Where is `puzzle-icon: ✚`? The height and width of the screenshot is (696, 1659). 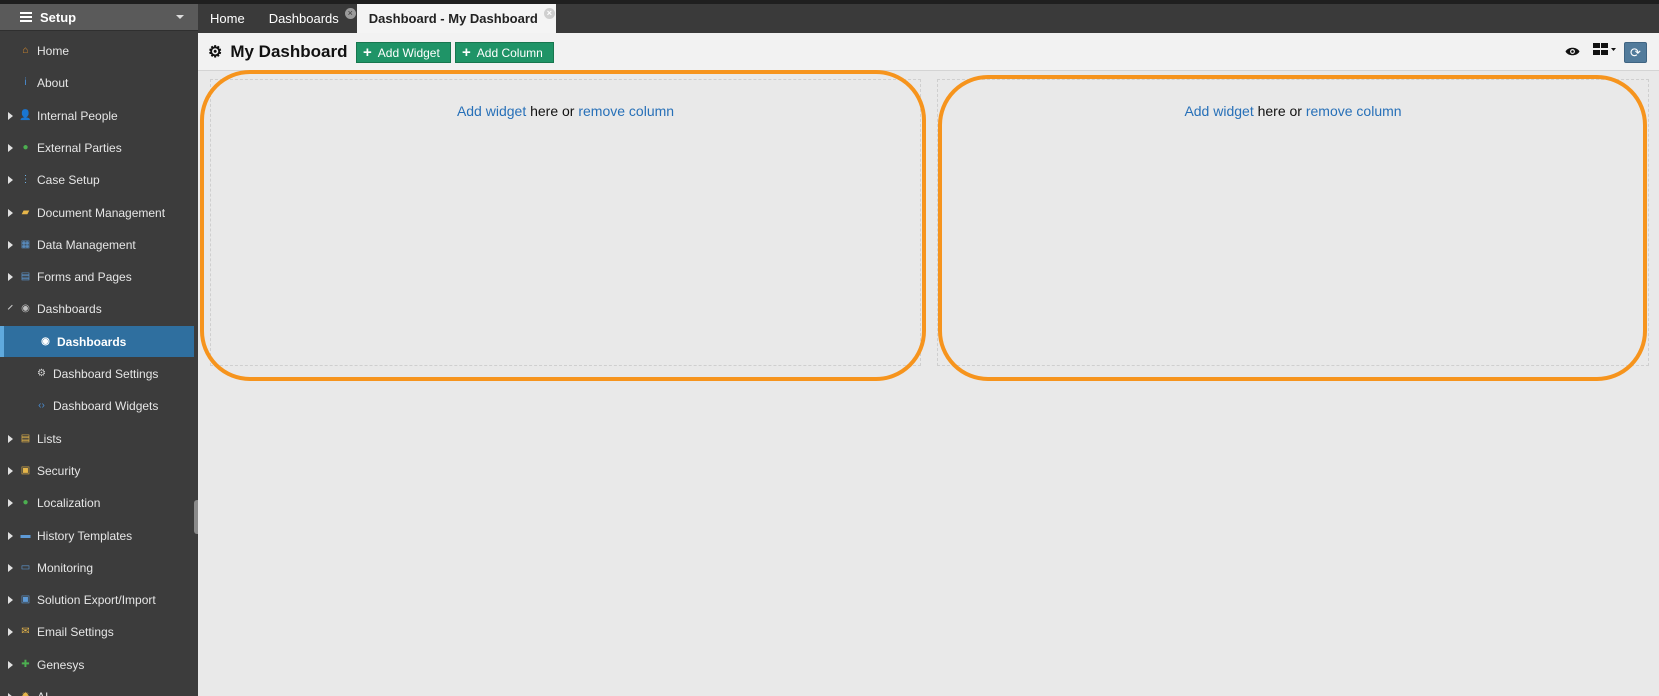 puzzle-icon: ✚ is located at coordinates (25, 664).